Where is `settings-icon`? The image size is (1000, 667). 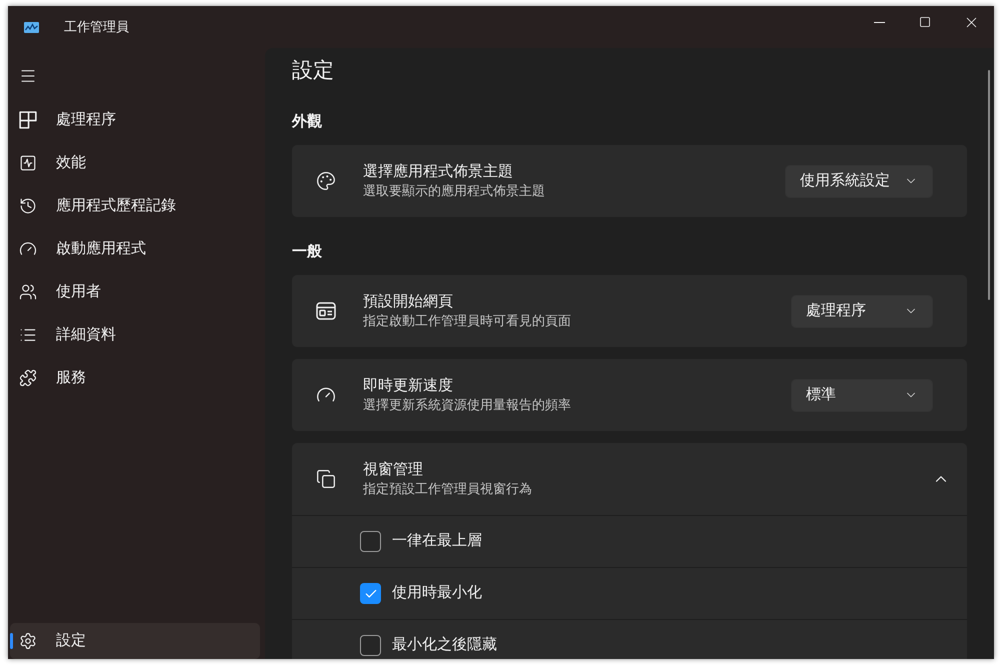
settings-icon is located at coordinates (28, 641).